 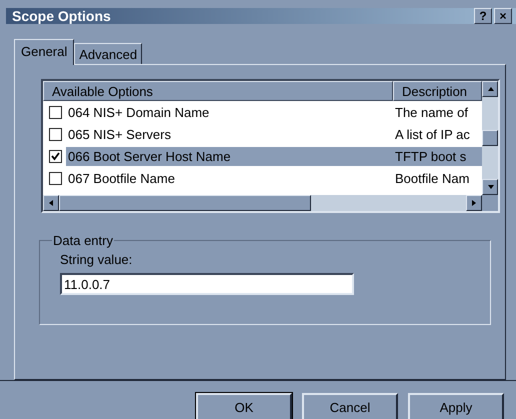 I want to click on column-header: Available Options, so click(x=218, y=91).